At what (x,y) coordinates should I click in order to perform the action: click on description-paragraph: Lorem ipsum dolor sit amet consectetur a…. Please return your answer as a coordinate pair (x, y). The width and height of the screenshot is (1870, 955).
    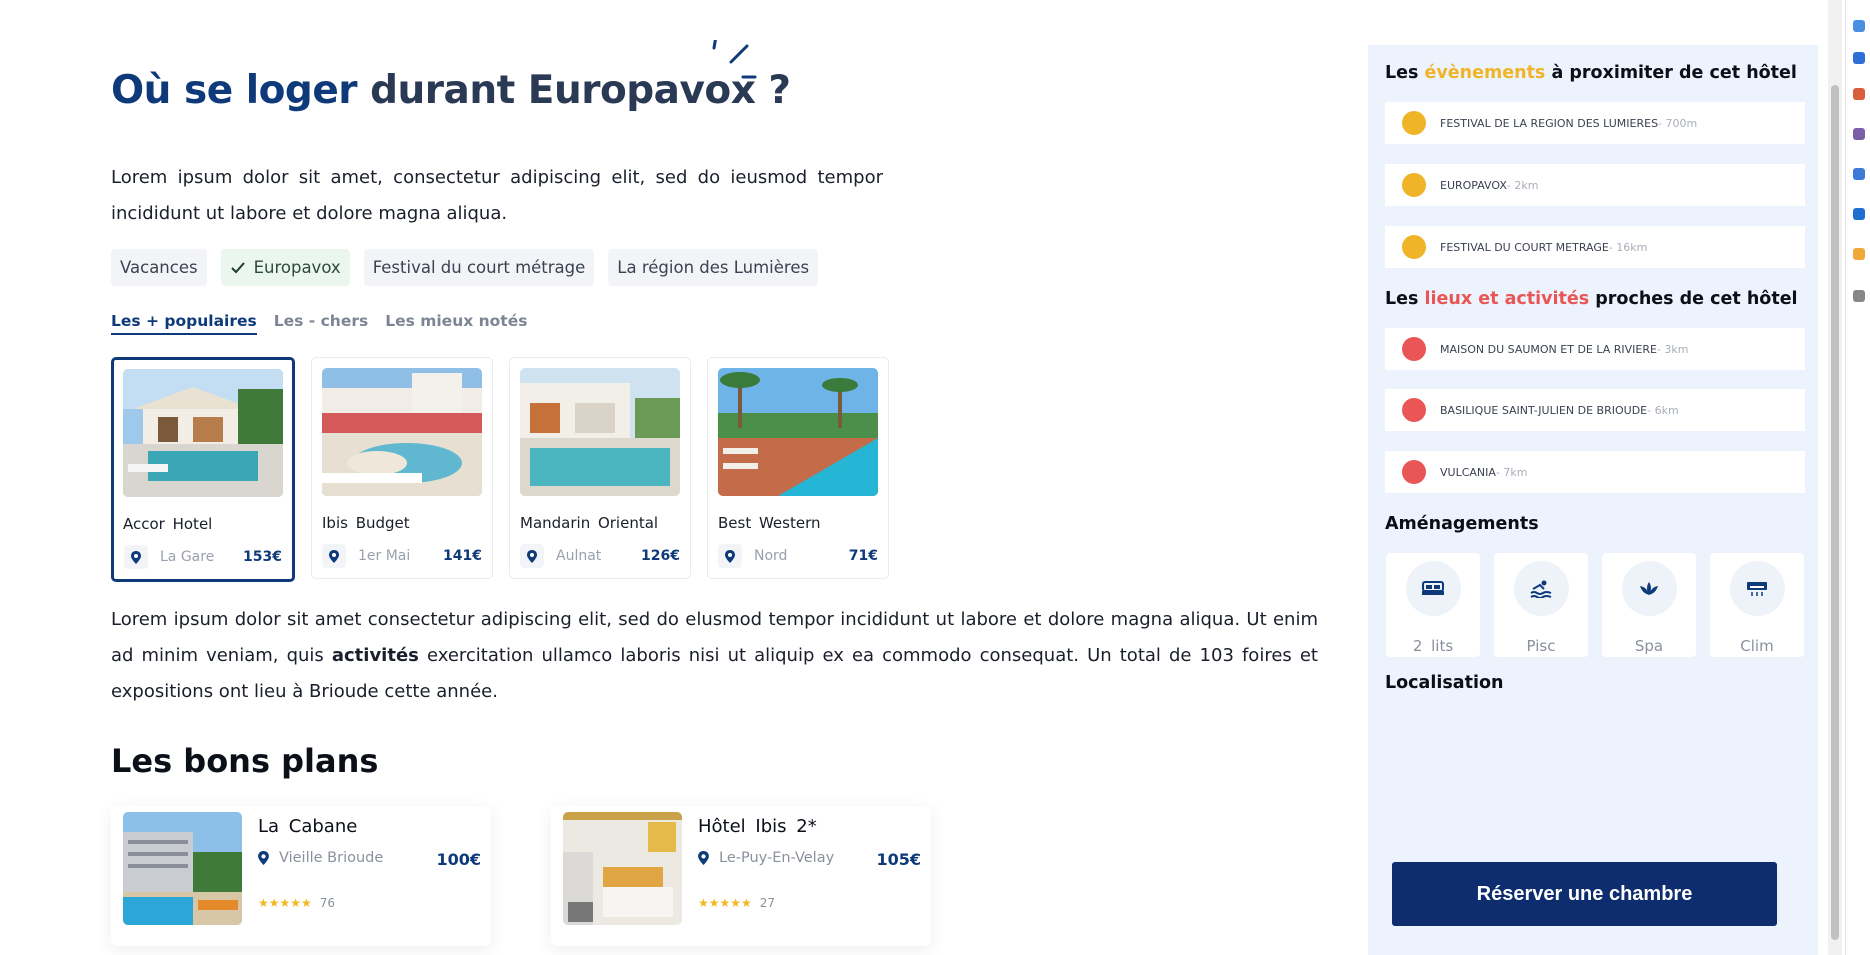
    Looking at the image, I should click on (714, 656).